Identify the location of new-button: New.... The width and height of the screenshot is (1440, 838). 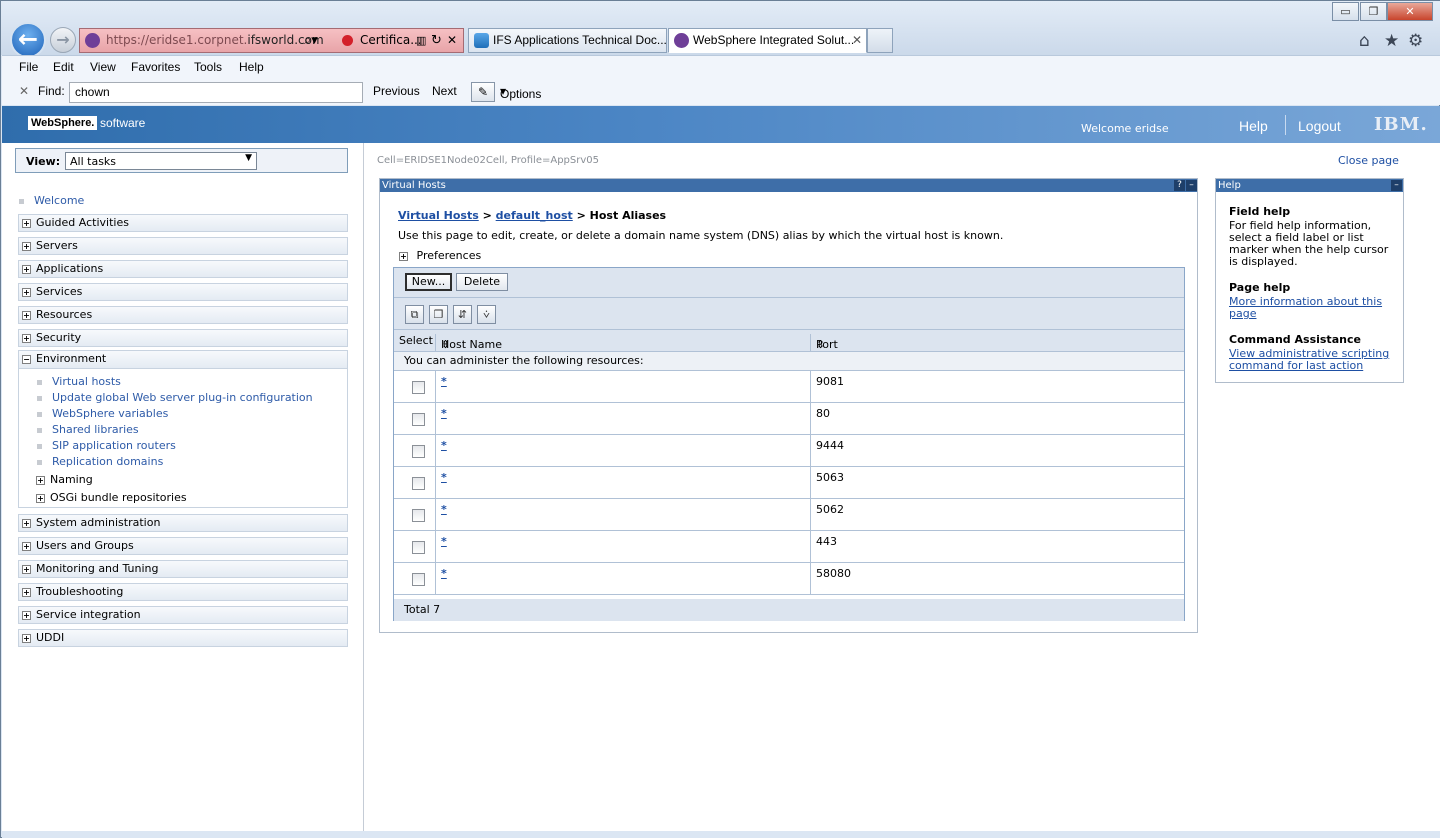
(428, 282).